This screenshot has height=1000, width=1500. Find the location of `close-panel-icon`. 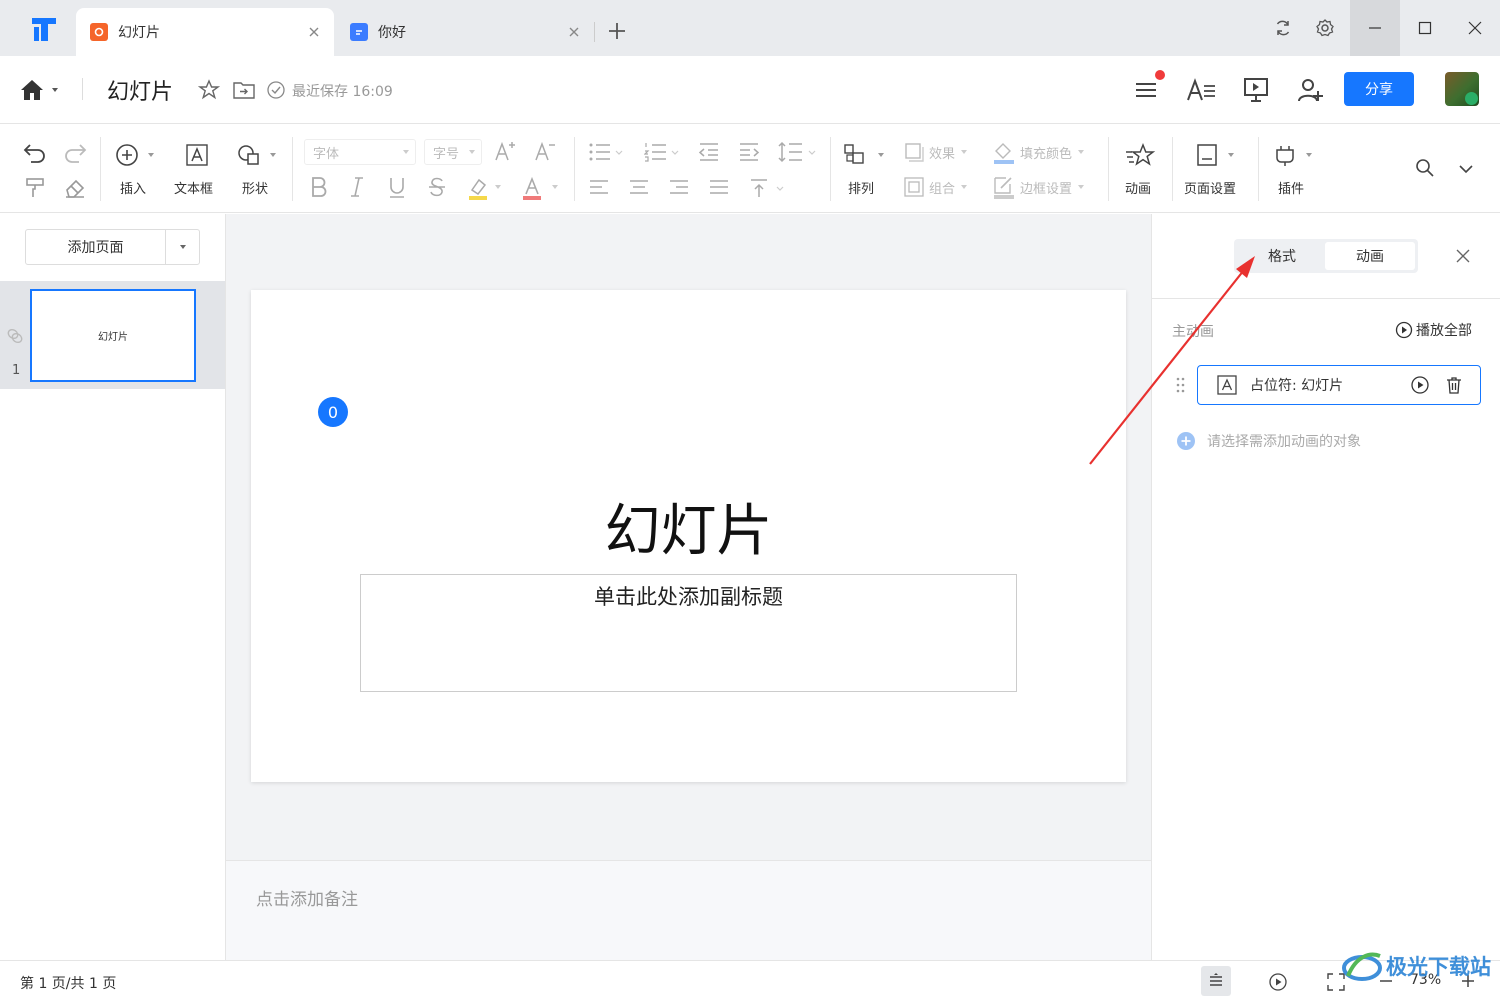

close-panel-icon is located at coordinates (1463, 256).